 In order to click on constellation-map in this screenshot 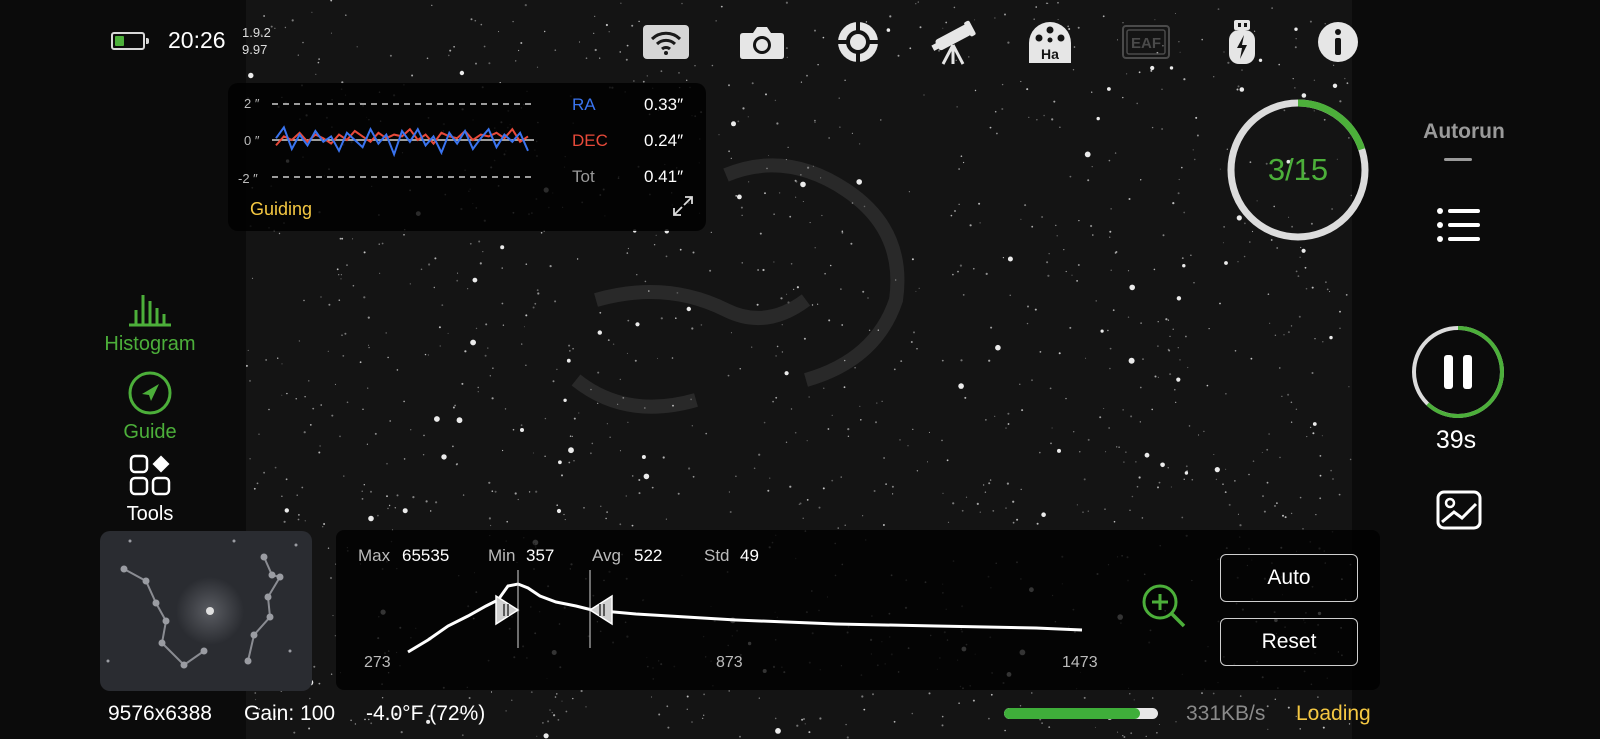, I will do `click(202, 604)`.